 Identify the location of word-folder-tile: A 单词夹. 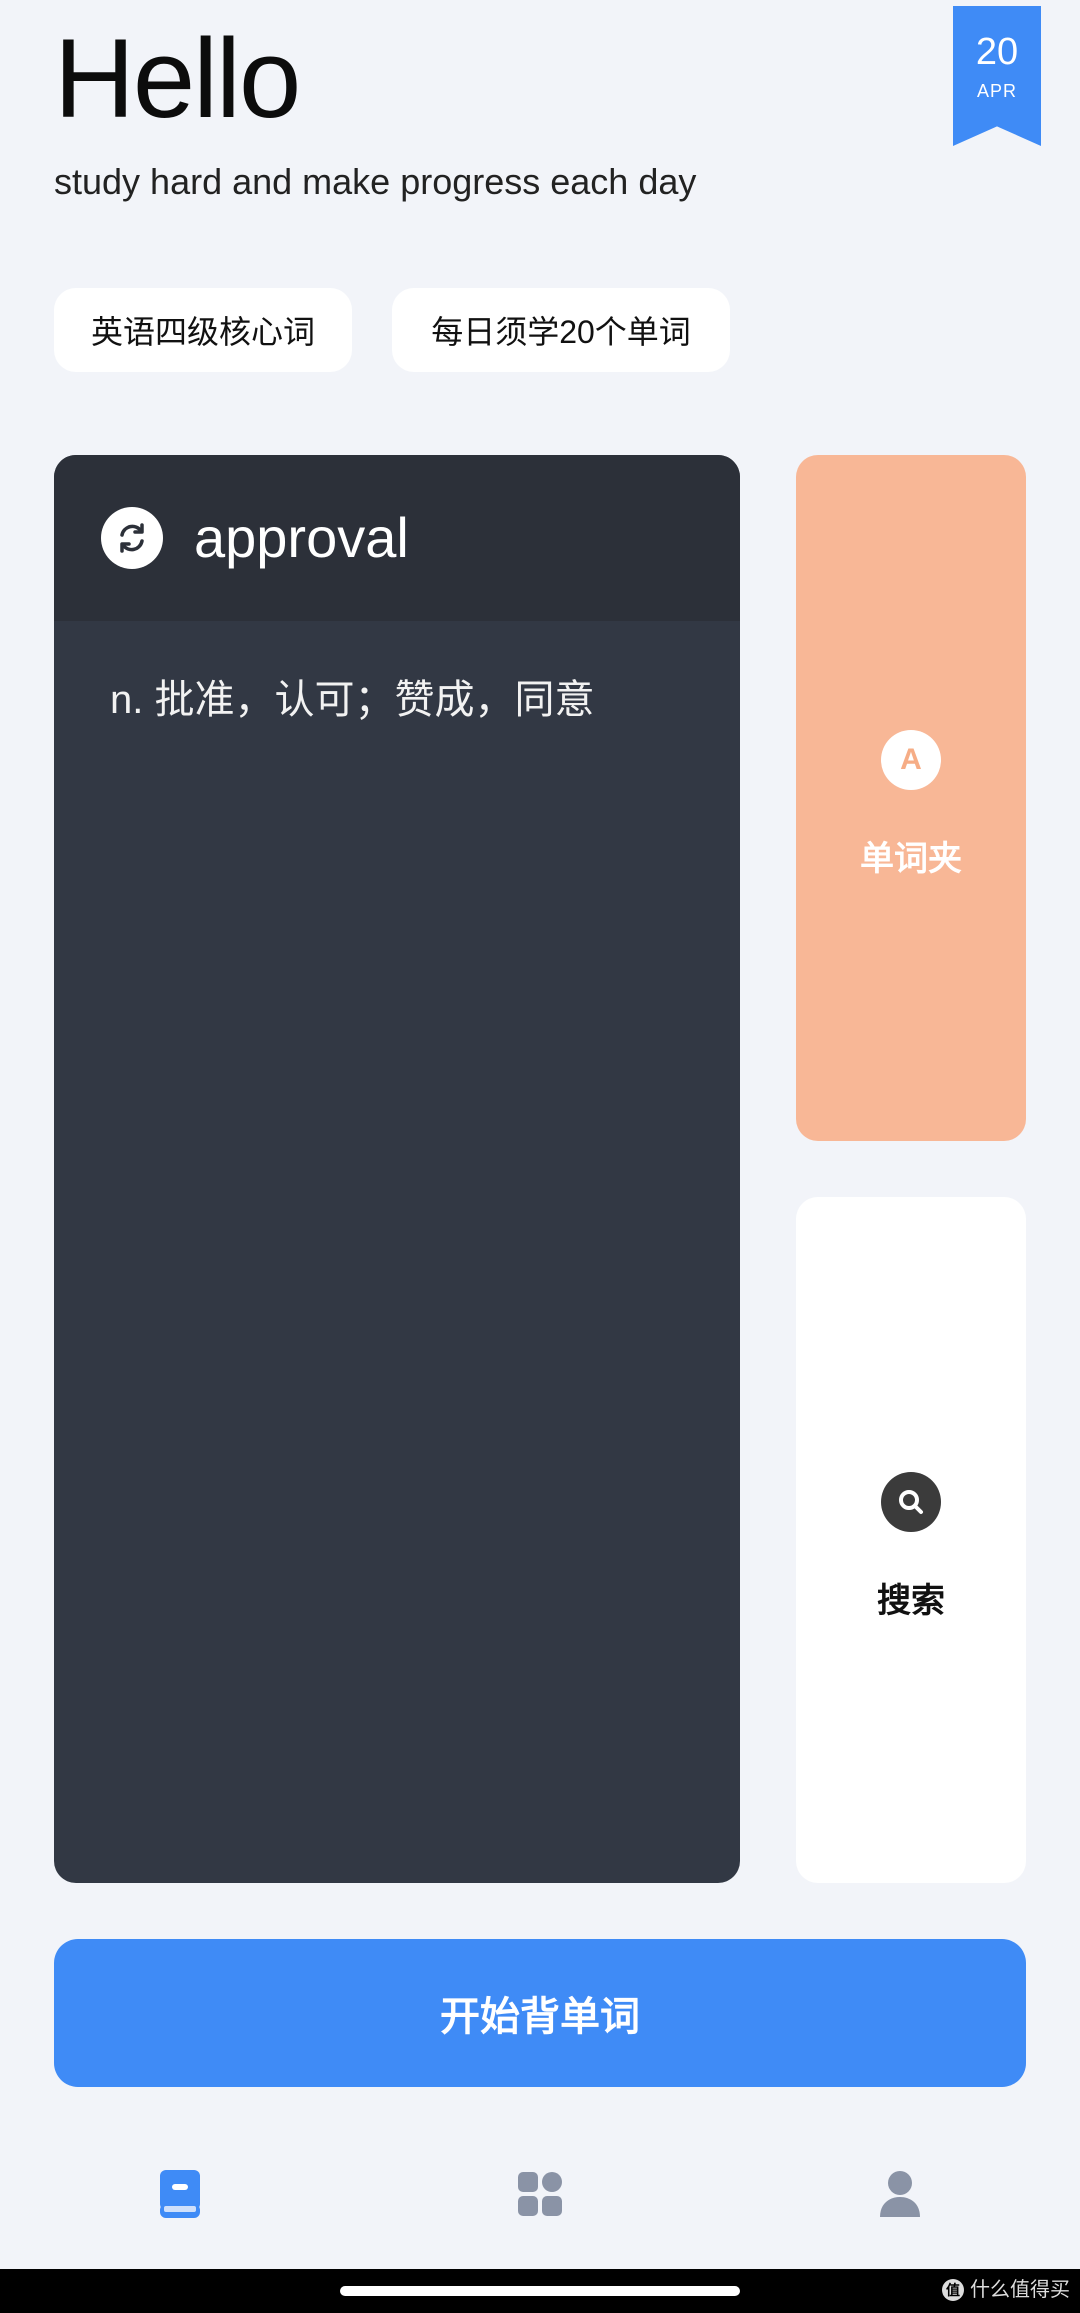
(911, 798).